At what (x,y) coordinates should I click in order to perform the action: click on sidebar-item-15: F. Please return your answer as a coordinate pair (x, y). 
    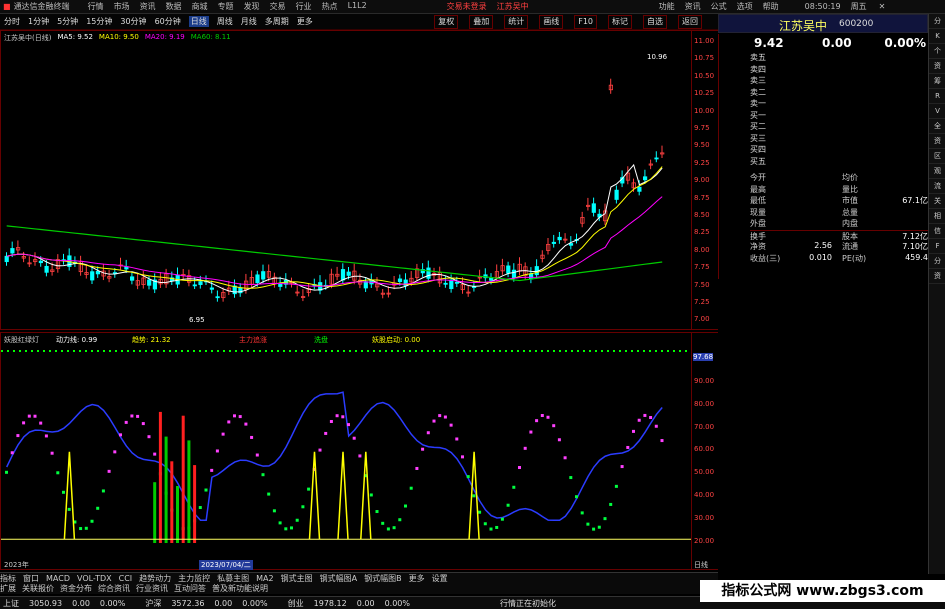
    Looking at the image, I should click on (937, 246).